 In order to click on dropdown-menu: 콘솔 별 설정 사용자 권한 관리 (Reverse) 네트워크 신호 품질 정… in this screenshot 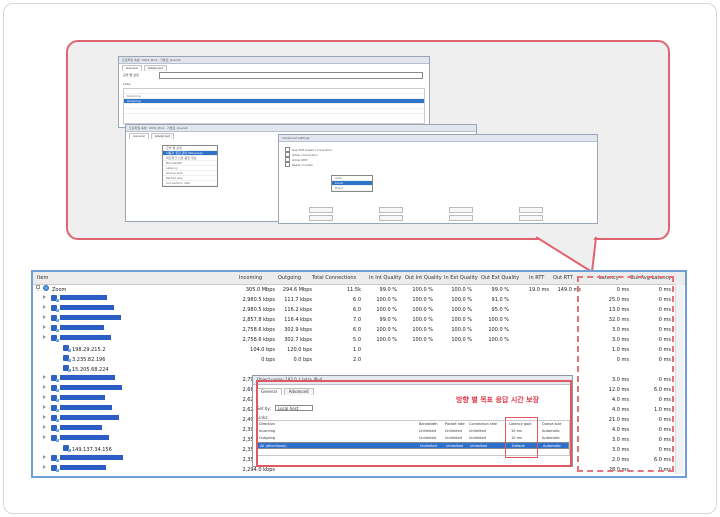, I will do `click(190, 166)`.